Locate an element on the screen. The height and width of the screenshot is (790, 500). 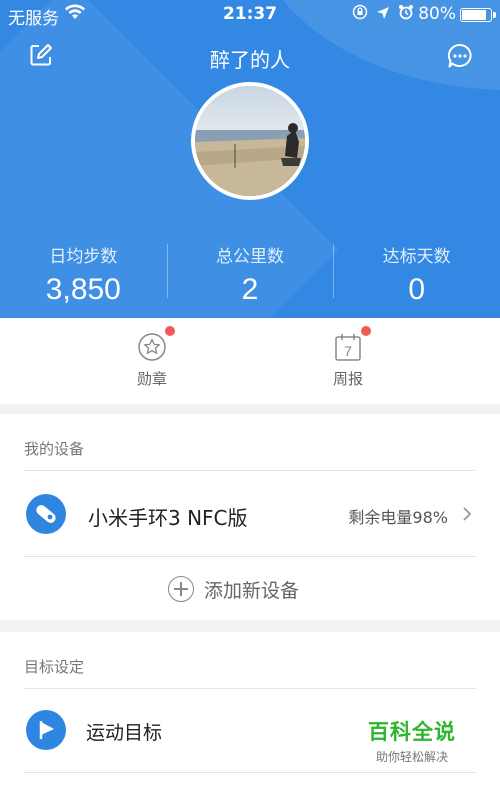
device-name: 小米手环3 NFC版 is located at coordinates (168, 518).